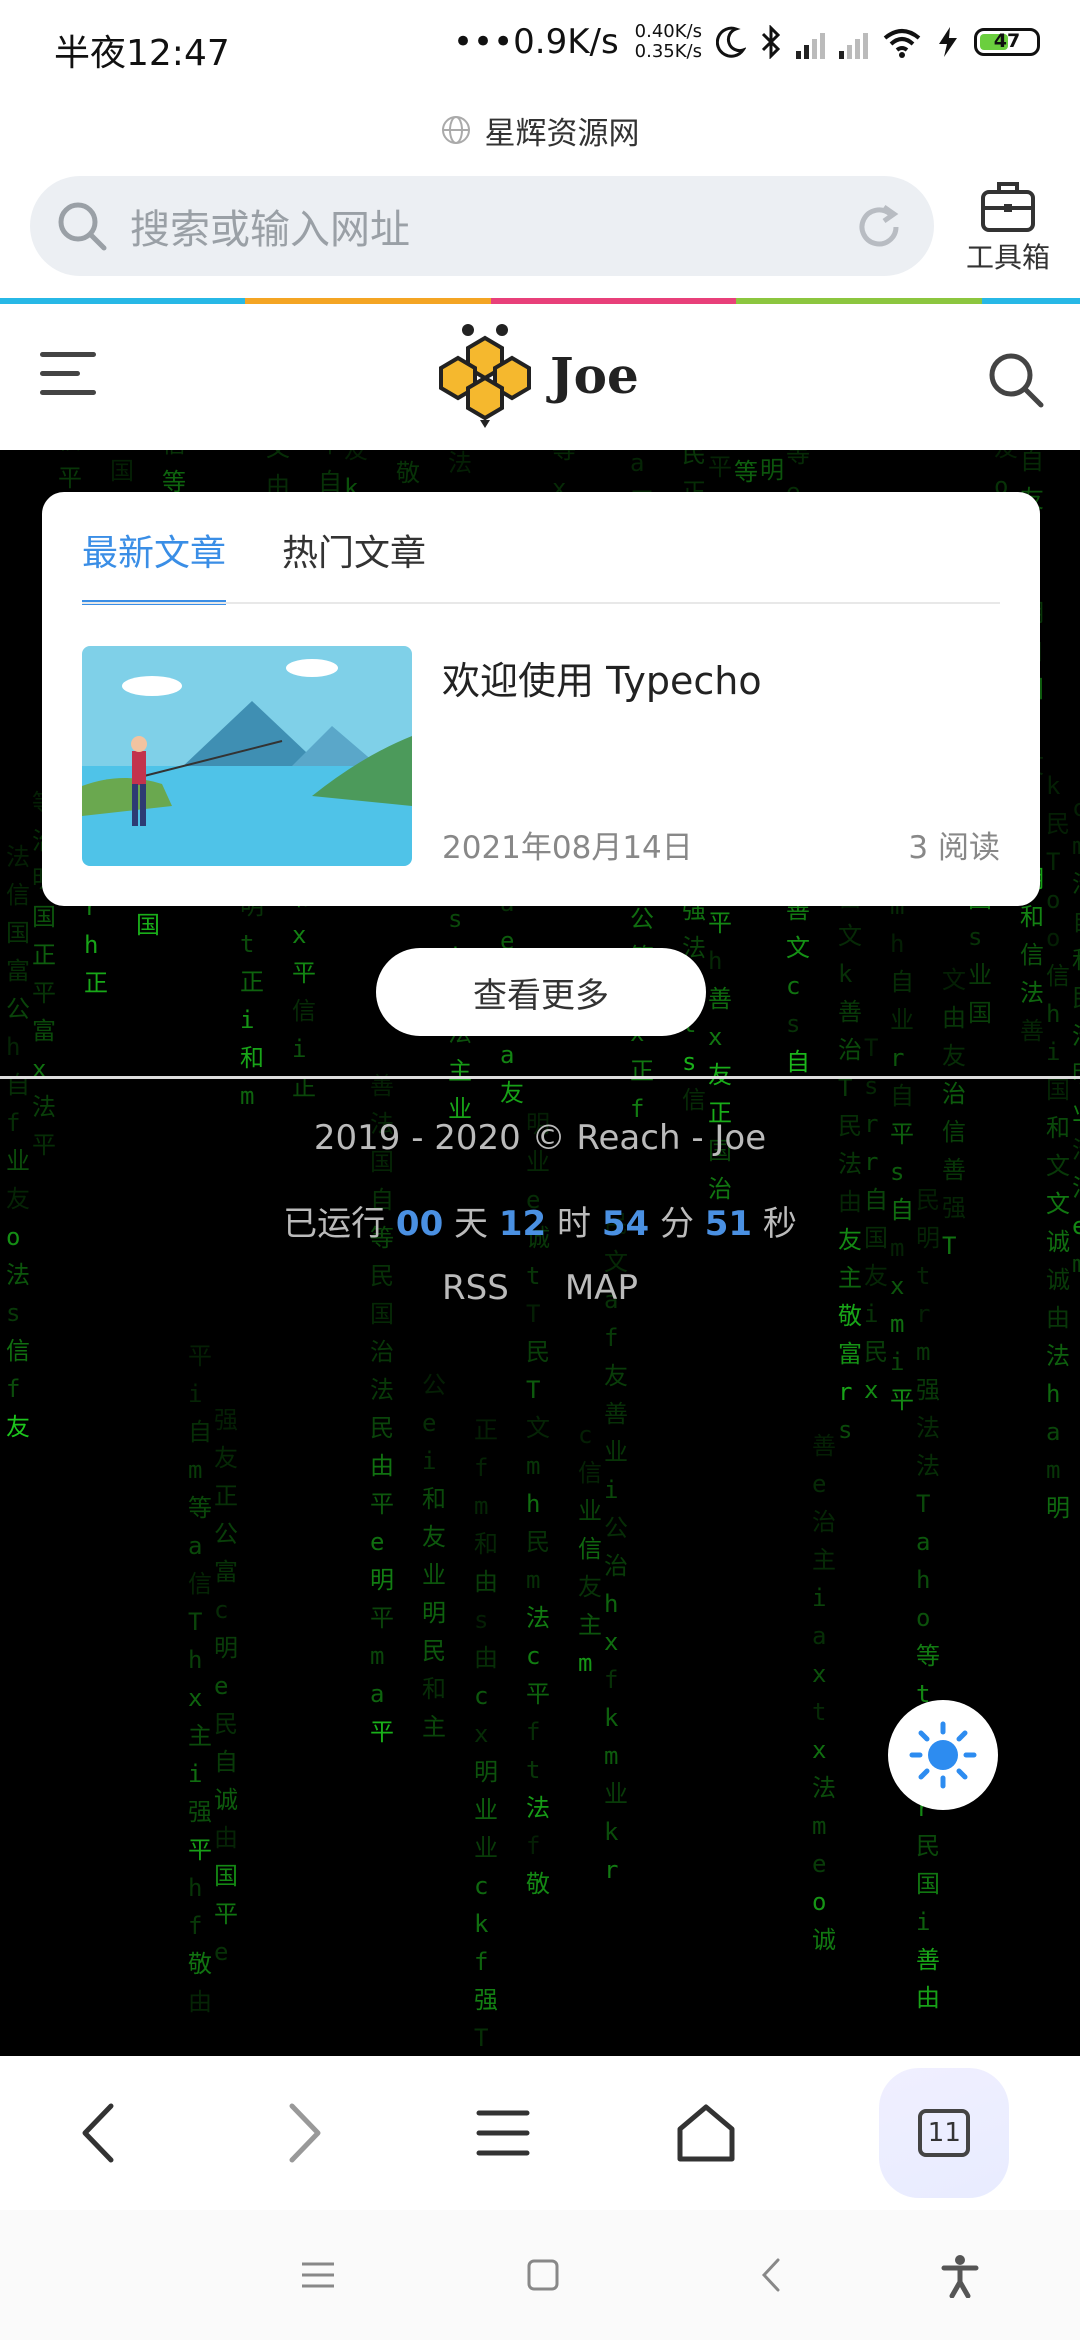 This screenshot has height=2340, width=1080. Describe the element at coordinates (845, 974) in the screenshot. I see `matrix-char: k` at that location.